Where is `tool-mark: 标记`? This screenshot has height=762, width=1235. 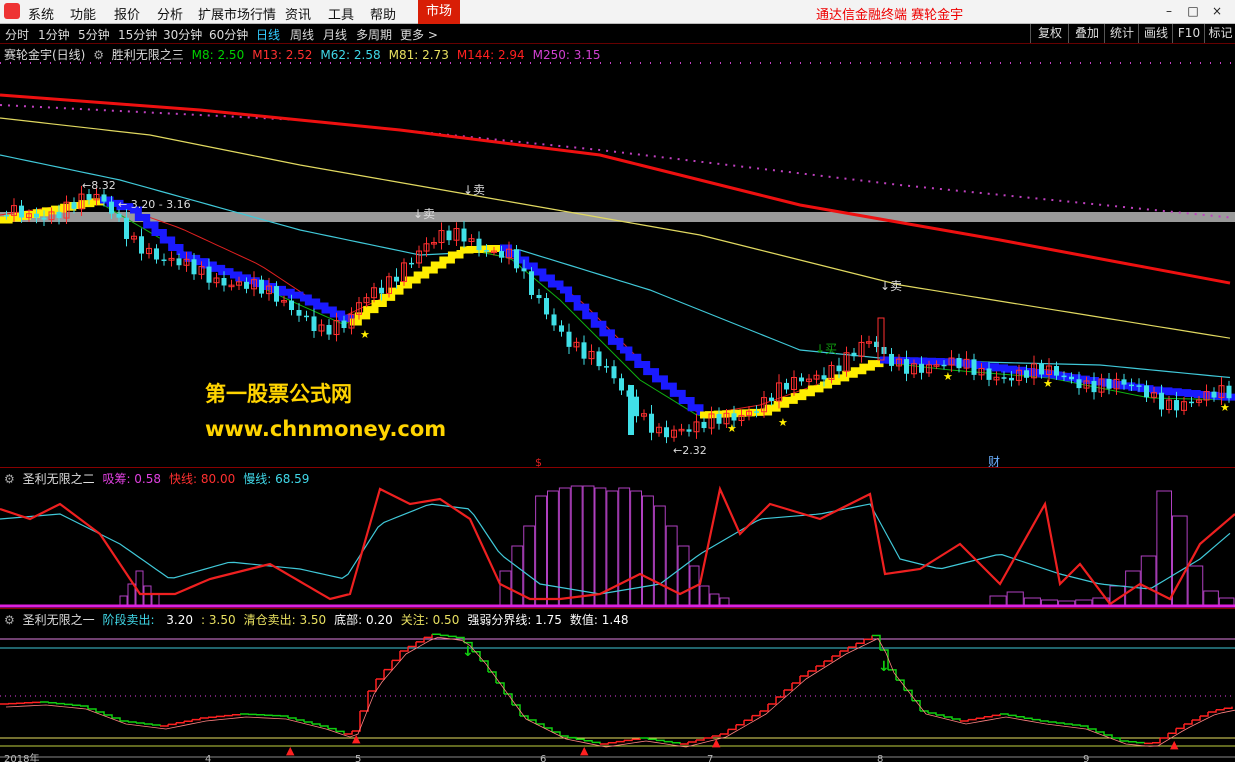
tool-mark: 标记 is located at coordinates (1219, 33).